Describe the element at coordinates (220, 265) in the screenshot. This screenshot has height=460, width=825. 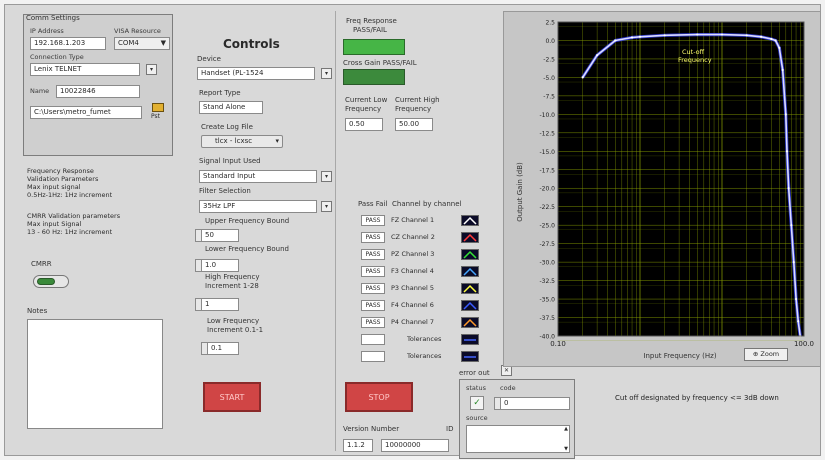
I see `lower-frequency-field: 1.0` at that location.